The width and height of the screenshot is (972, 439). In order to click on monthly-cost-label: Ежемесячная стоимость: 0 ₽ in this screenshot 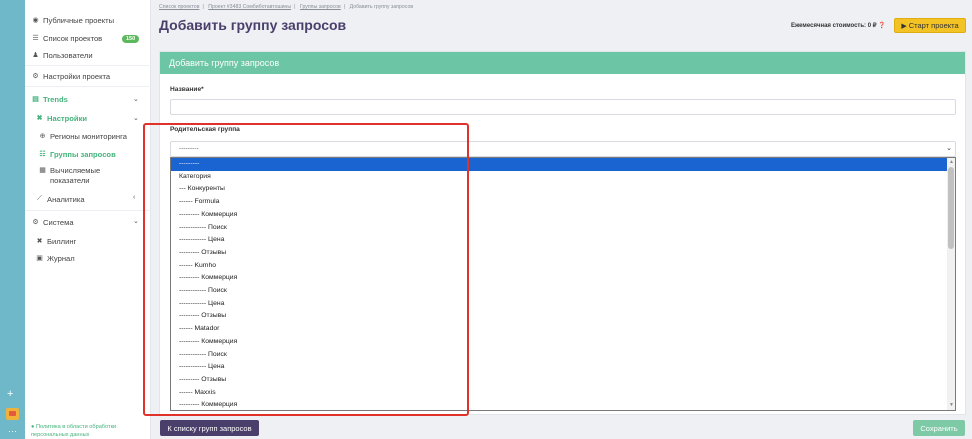, I will do `click(834, 26)`.